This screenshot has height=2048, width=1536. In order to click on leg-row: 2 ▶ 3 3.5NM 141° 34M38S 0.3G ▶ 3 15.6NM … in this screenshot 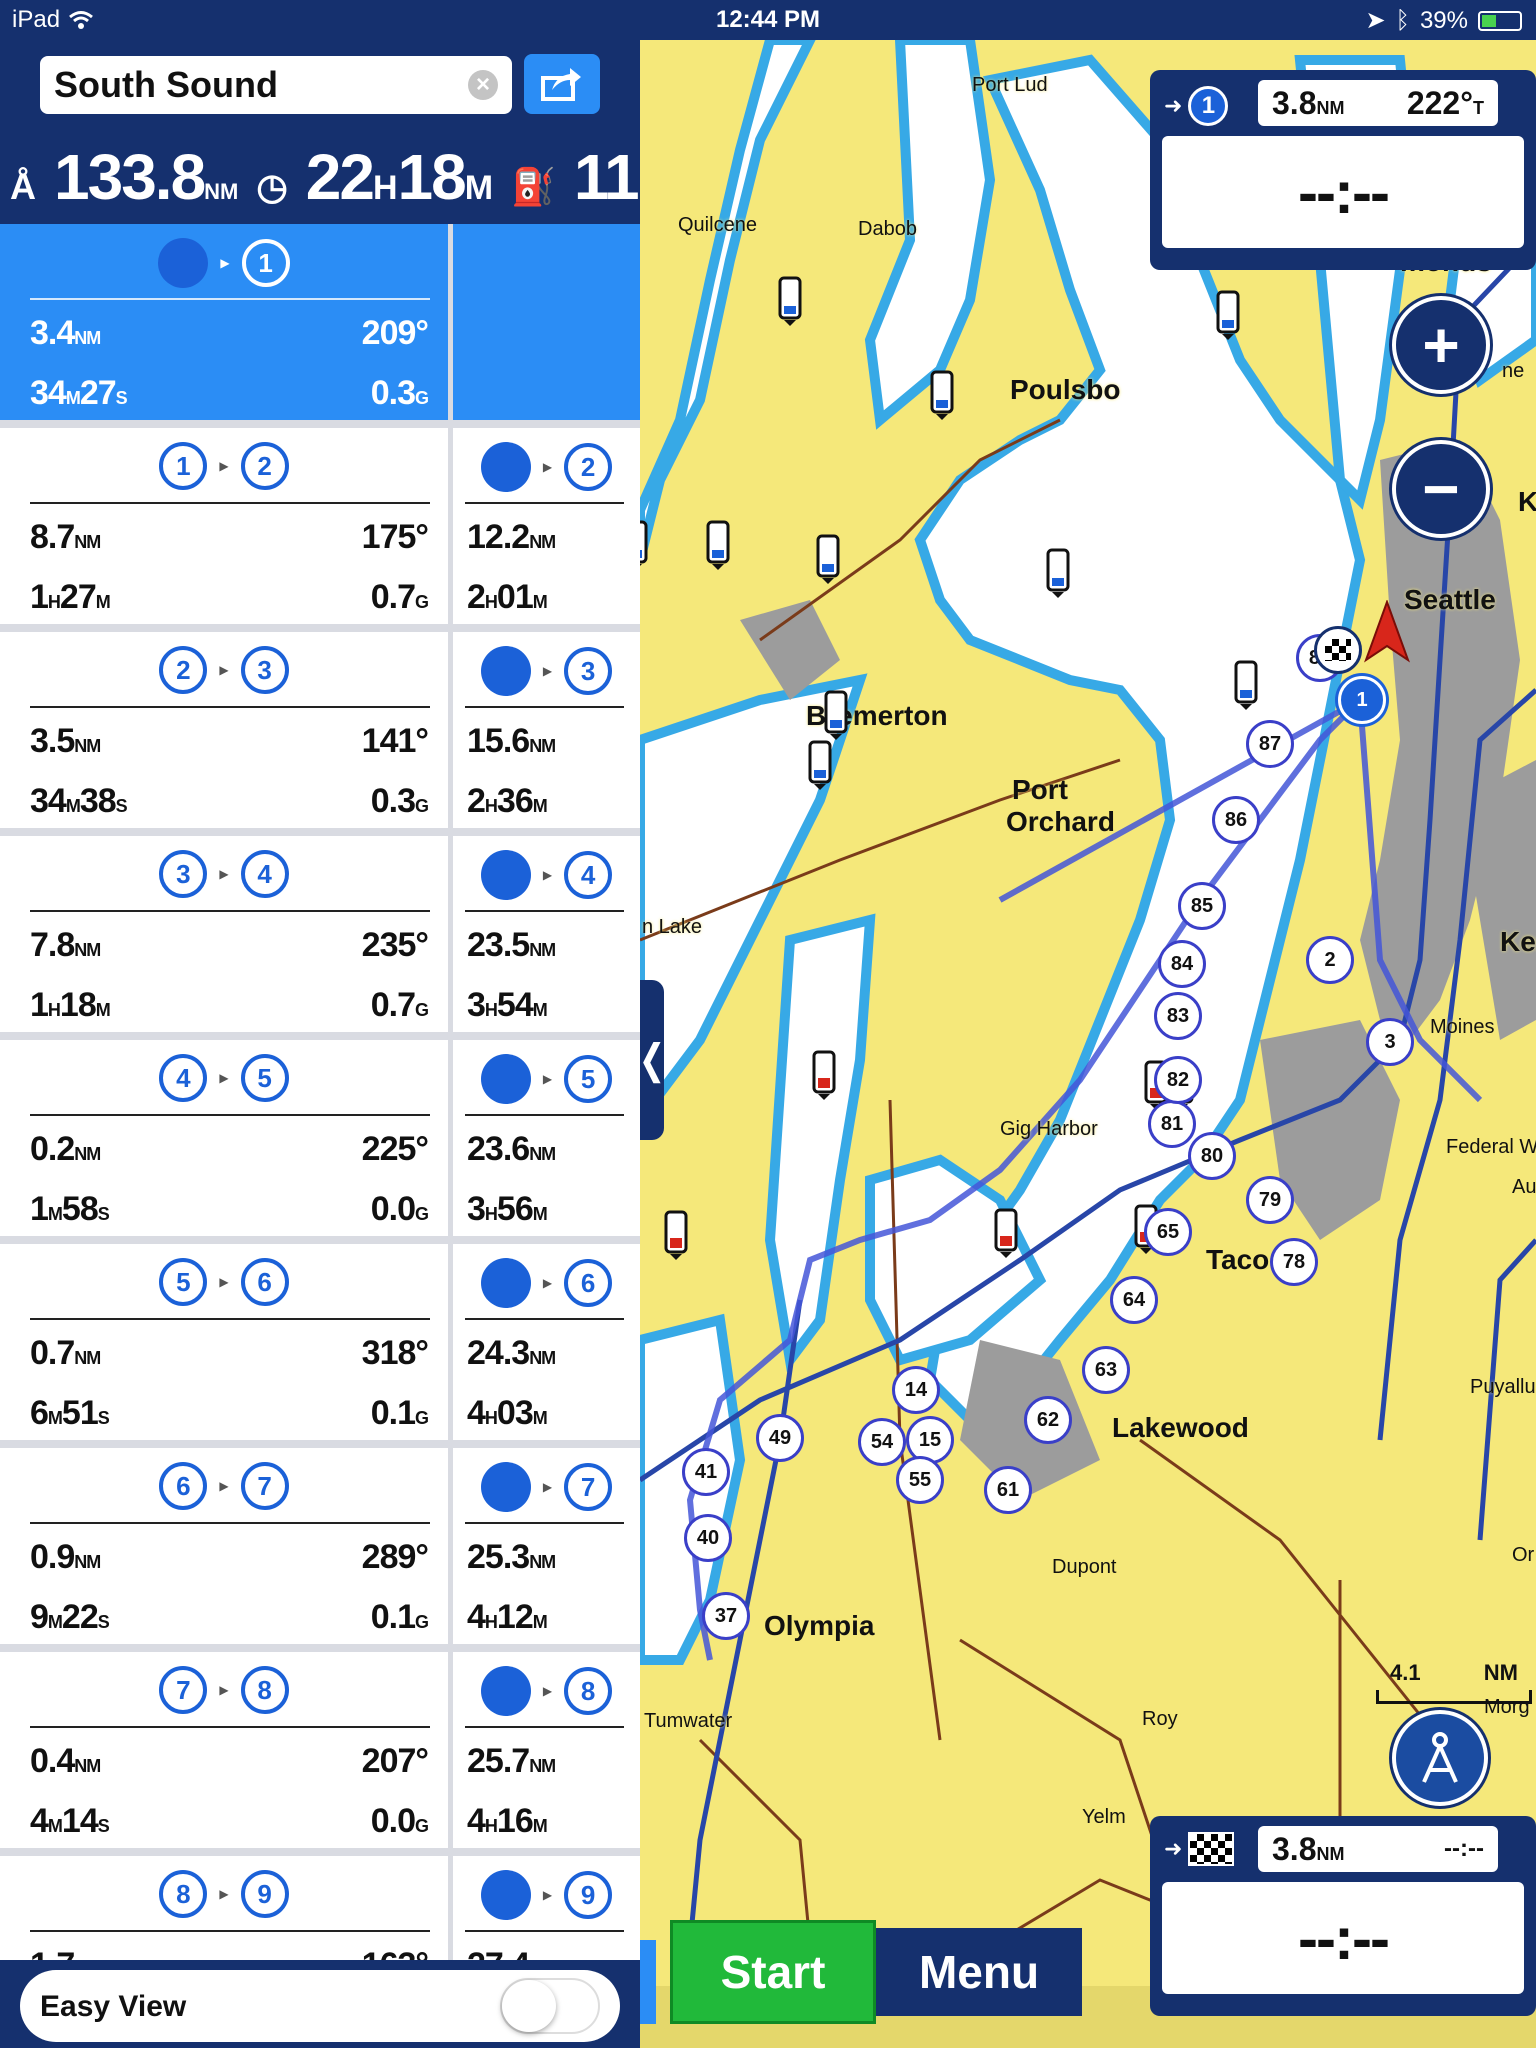, I will do `click(320, 730)`.